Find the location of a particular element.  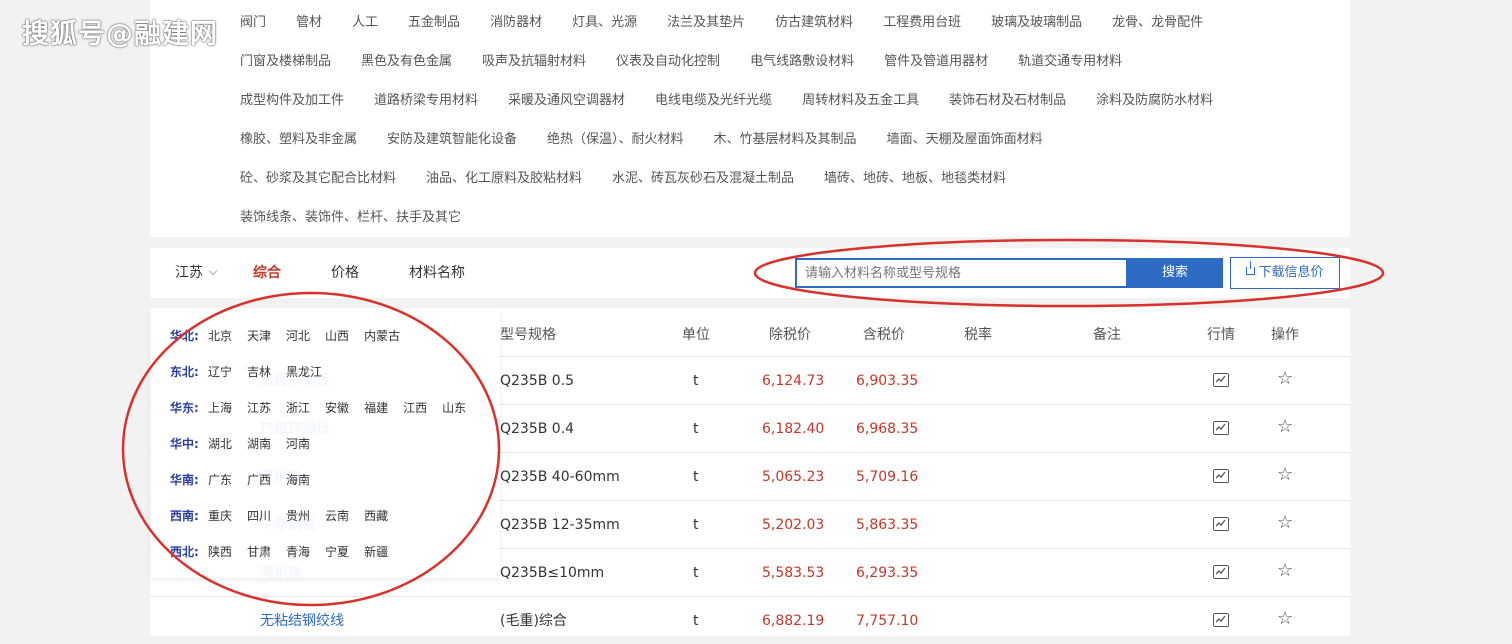

category-link: 墙面、天棚及屋面饰面材料 is located at coordinates (965, 140).